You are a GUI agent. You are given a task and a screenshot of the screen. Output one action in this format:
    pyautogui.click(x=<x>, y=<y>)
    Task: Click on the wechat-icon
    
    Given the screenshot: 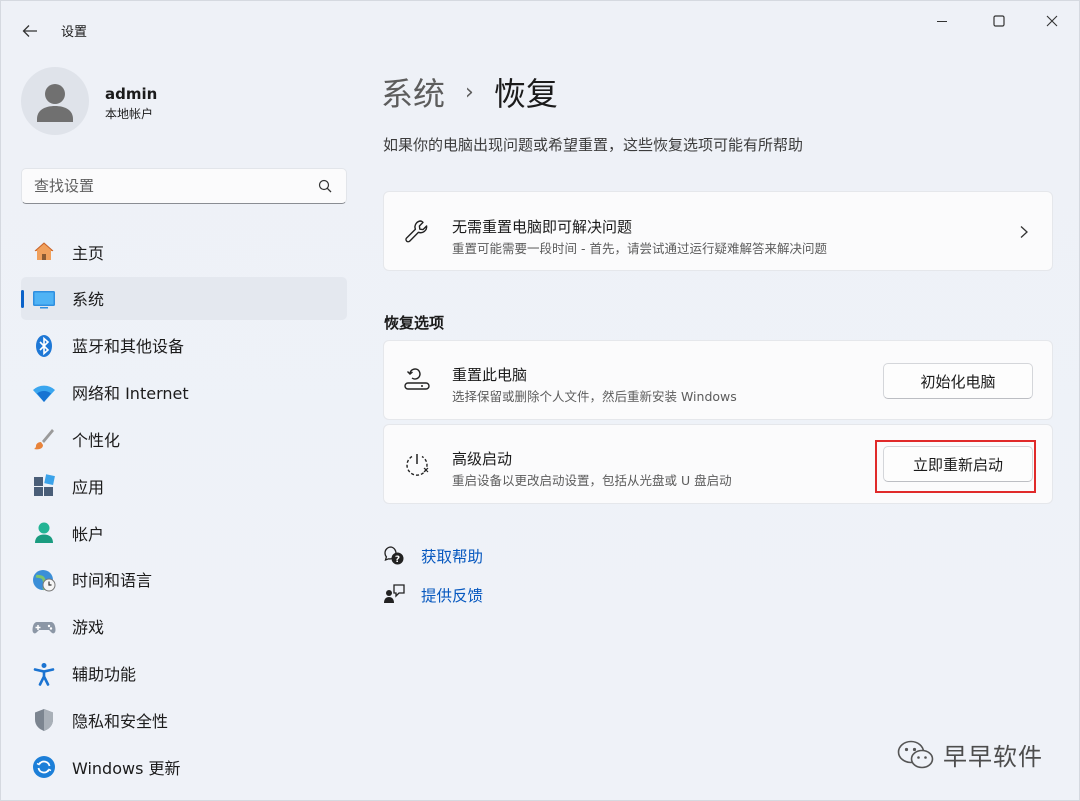 What is the action you would take?
    pyautogui.click(x=915, y=754)
    